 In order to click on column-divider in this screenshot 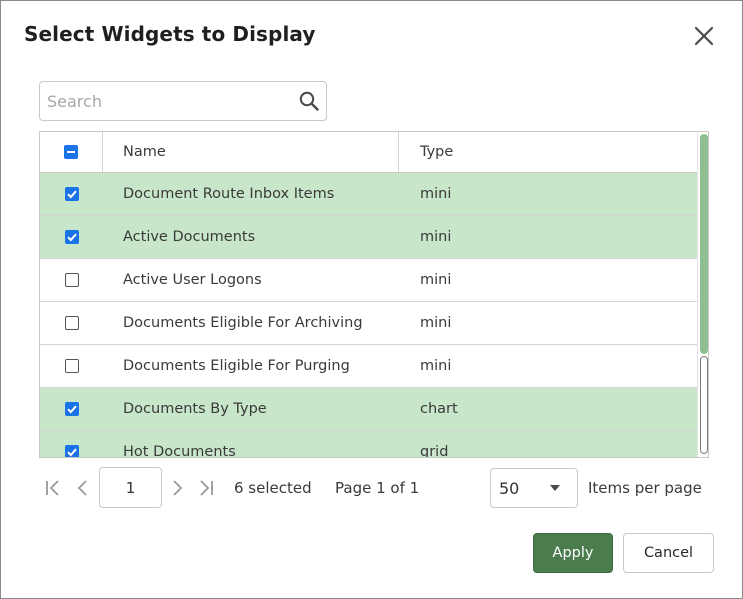, I will do `click(398, 152)`.